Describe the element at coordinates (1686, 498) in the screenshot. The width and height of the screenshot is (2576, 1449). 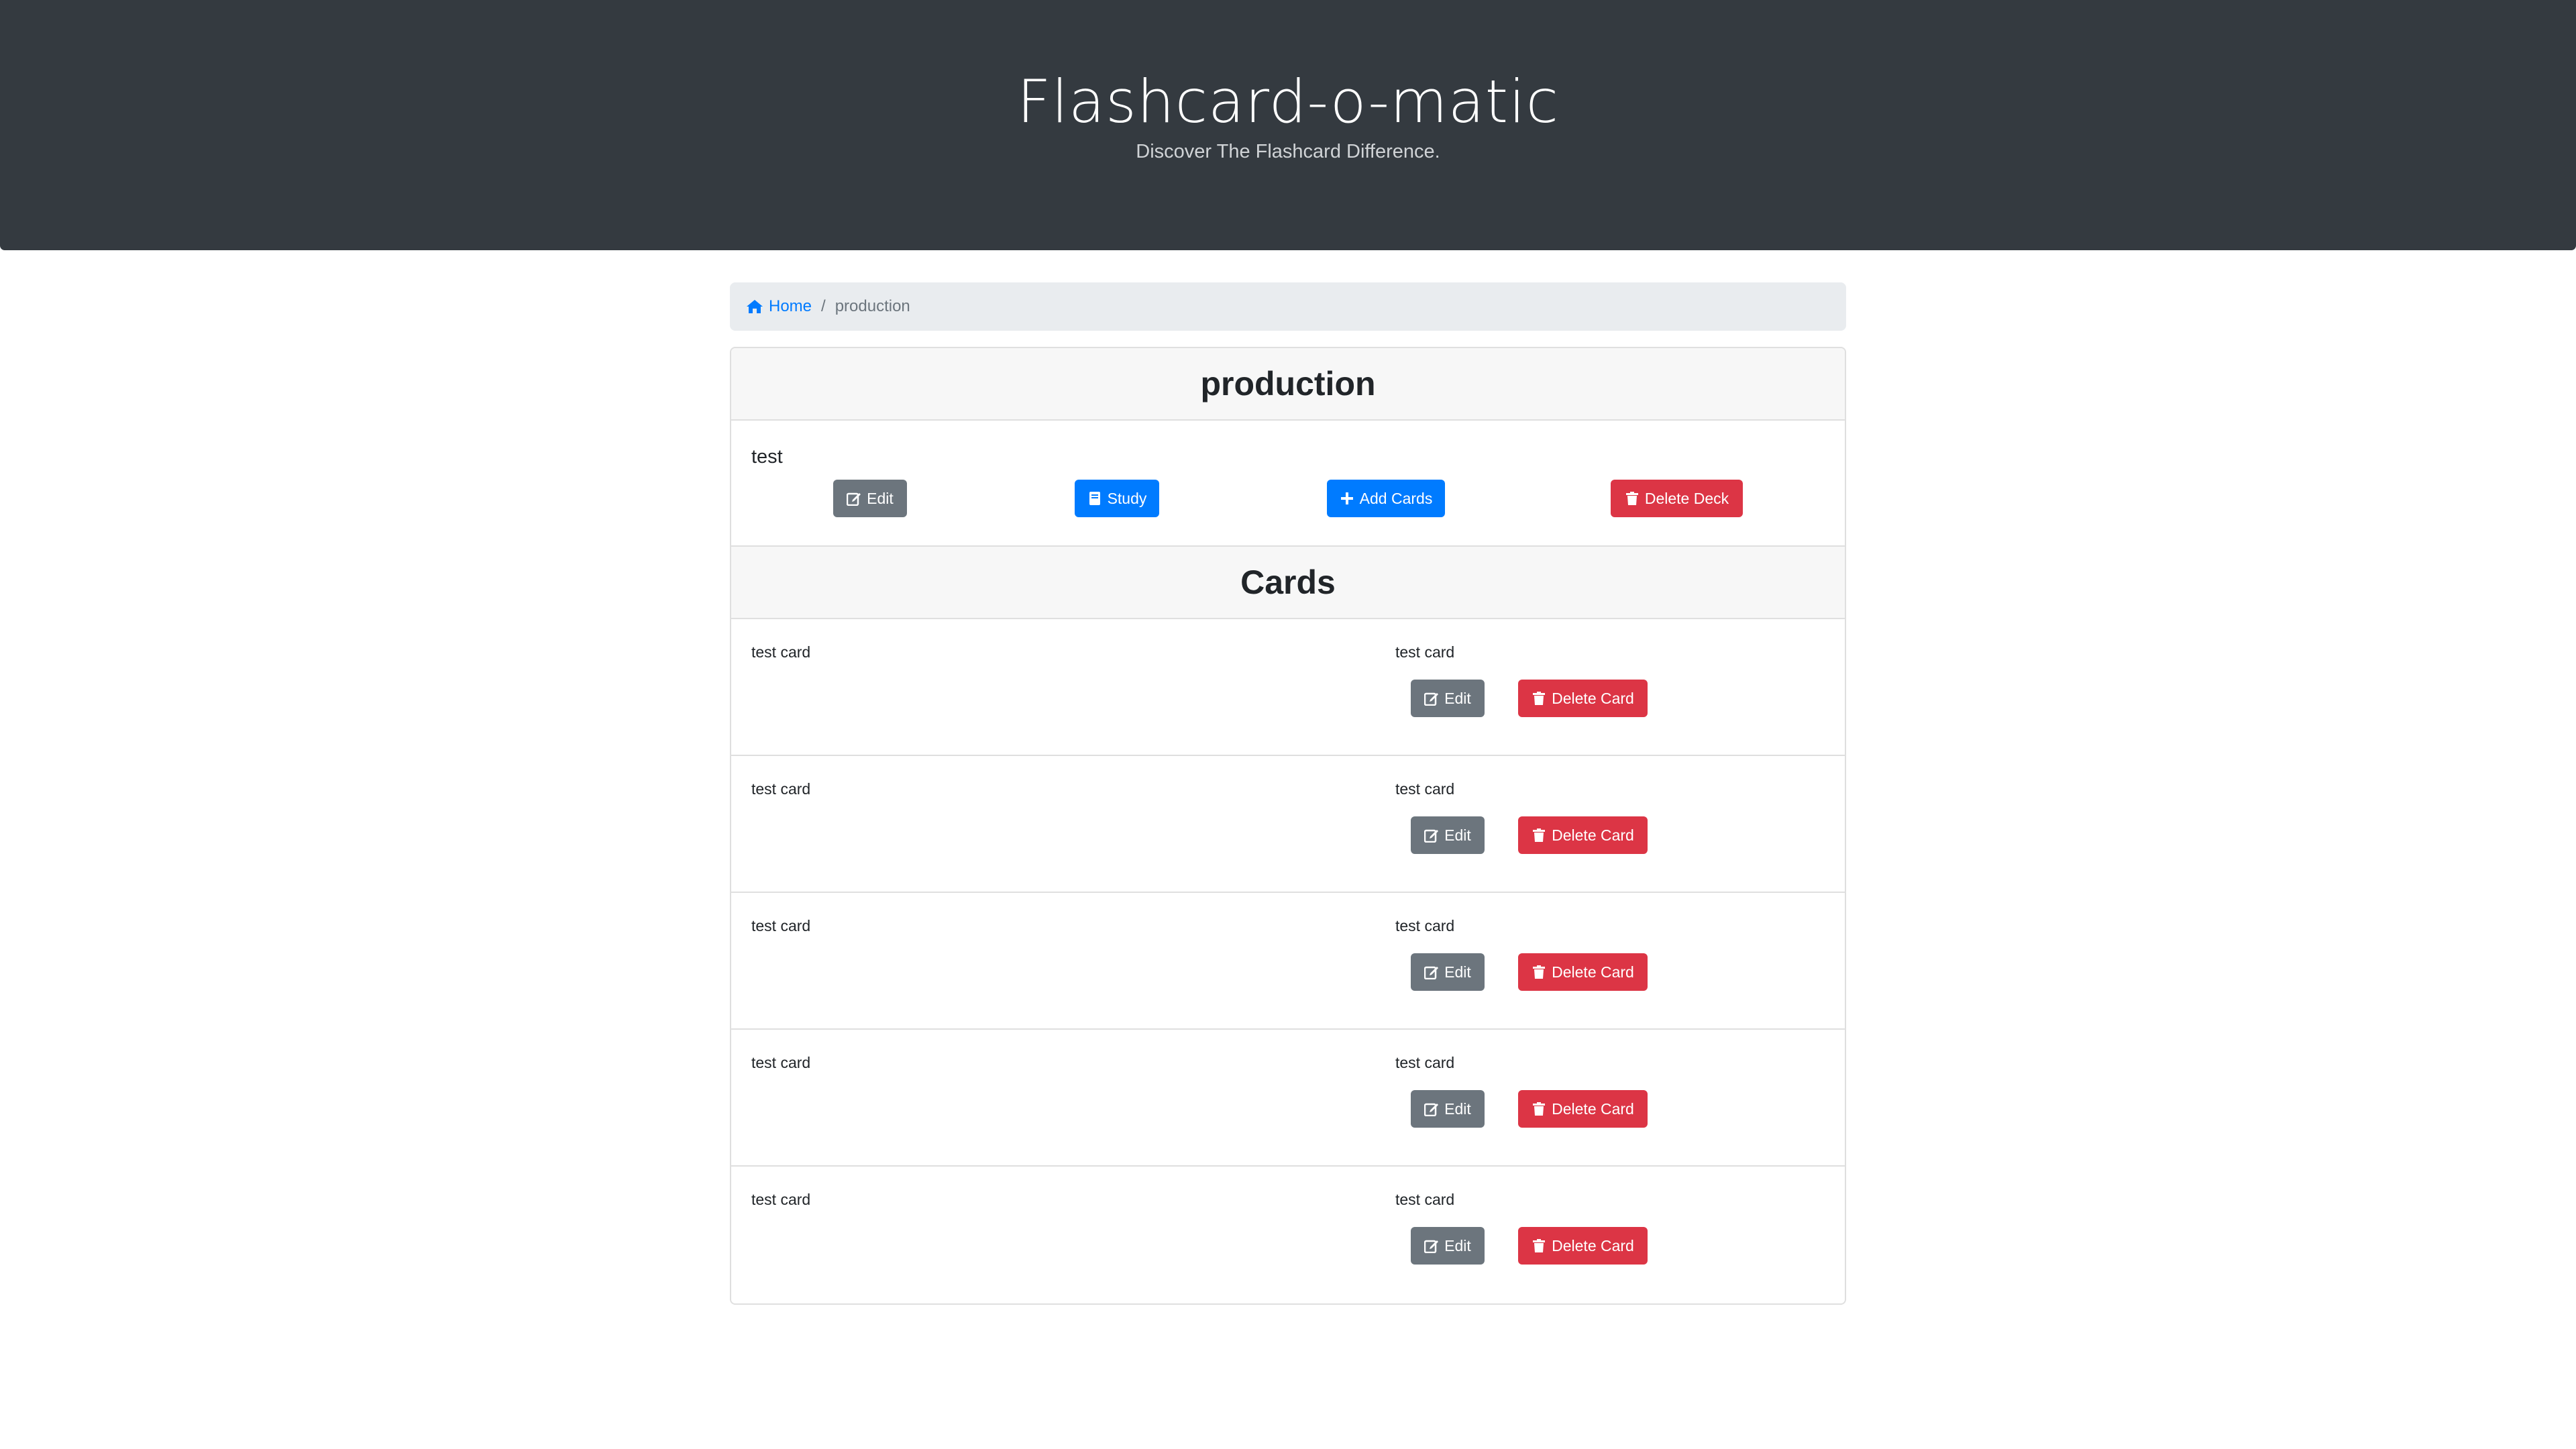
I see `delete-deck-label: Delete Deck` at that location.